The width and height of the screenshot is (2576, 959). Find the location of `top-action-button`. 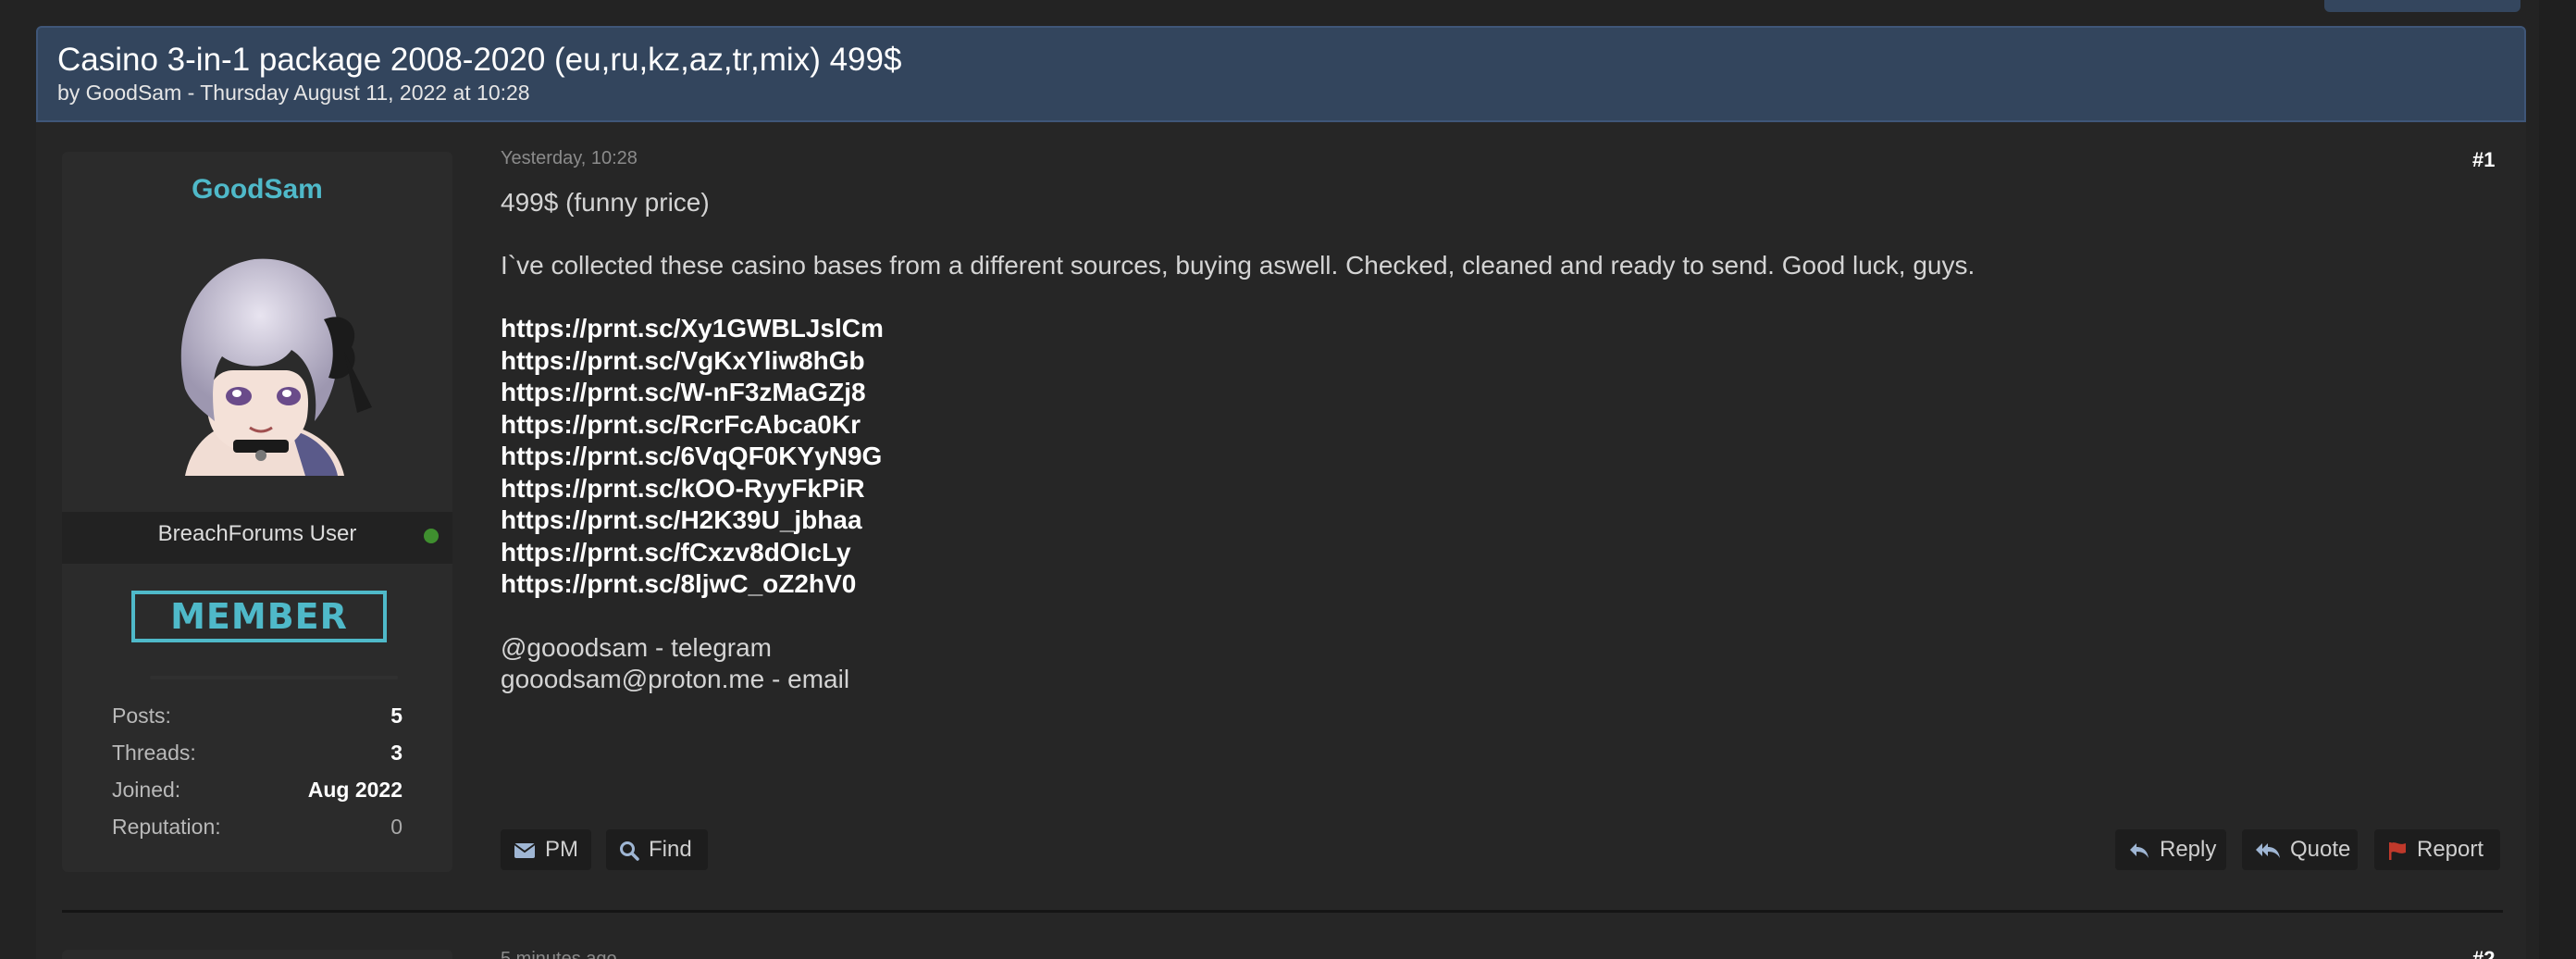

top-action-button is located at coordinates (2422, 6).